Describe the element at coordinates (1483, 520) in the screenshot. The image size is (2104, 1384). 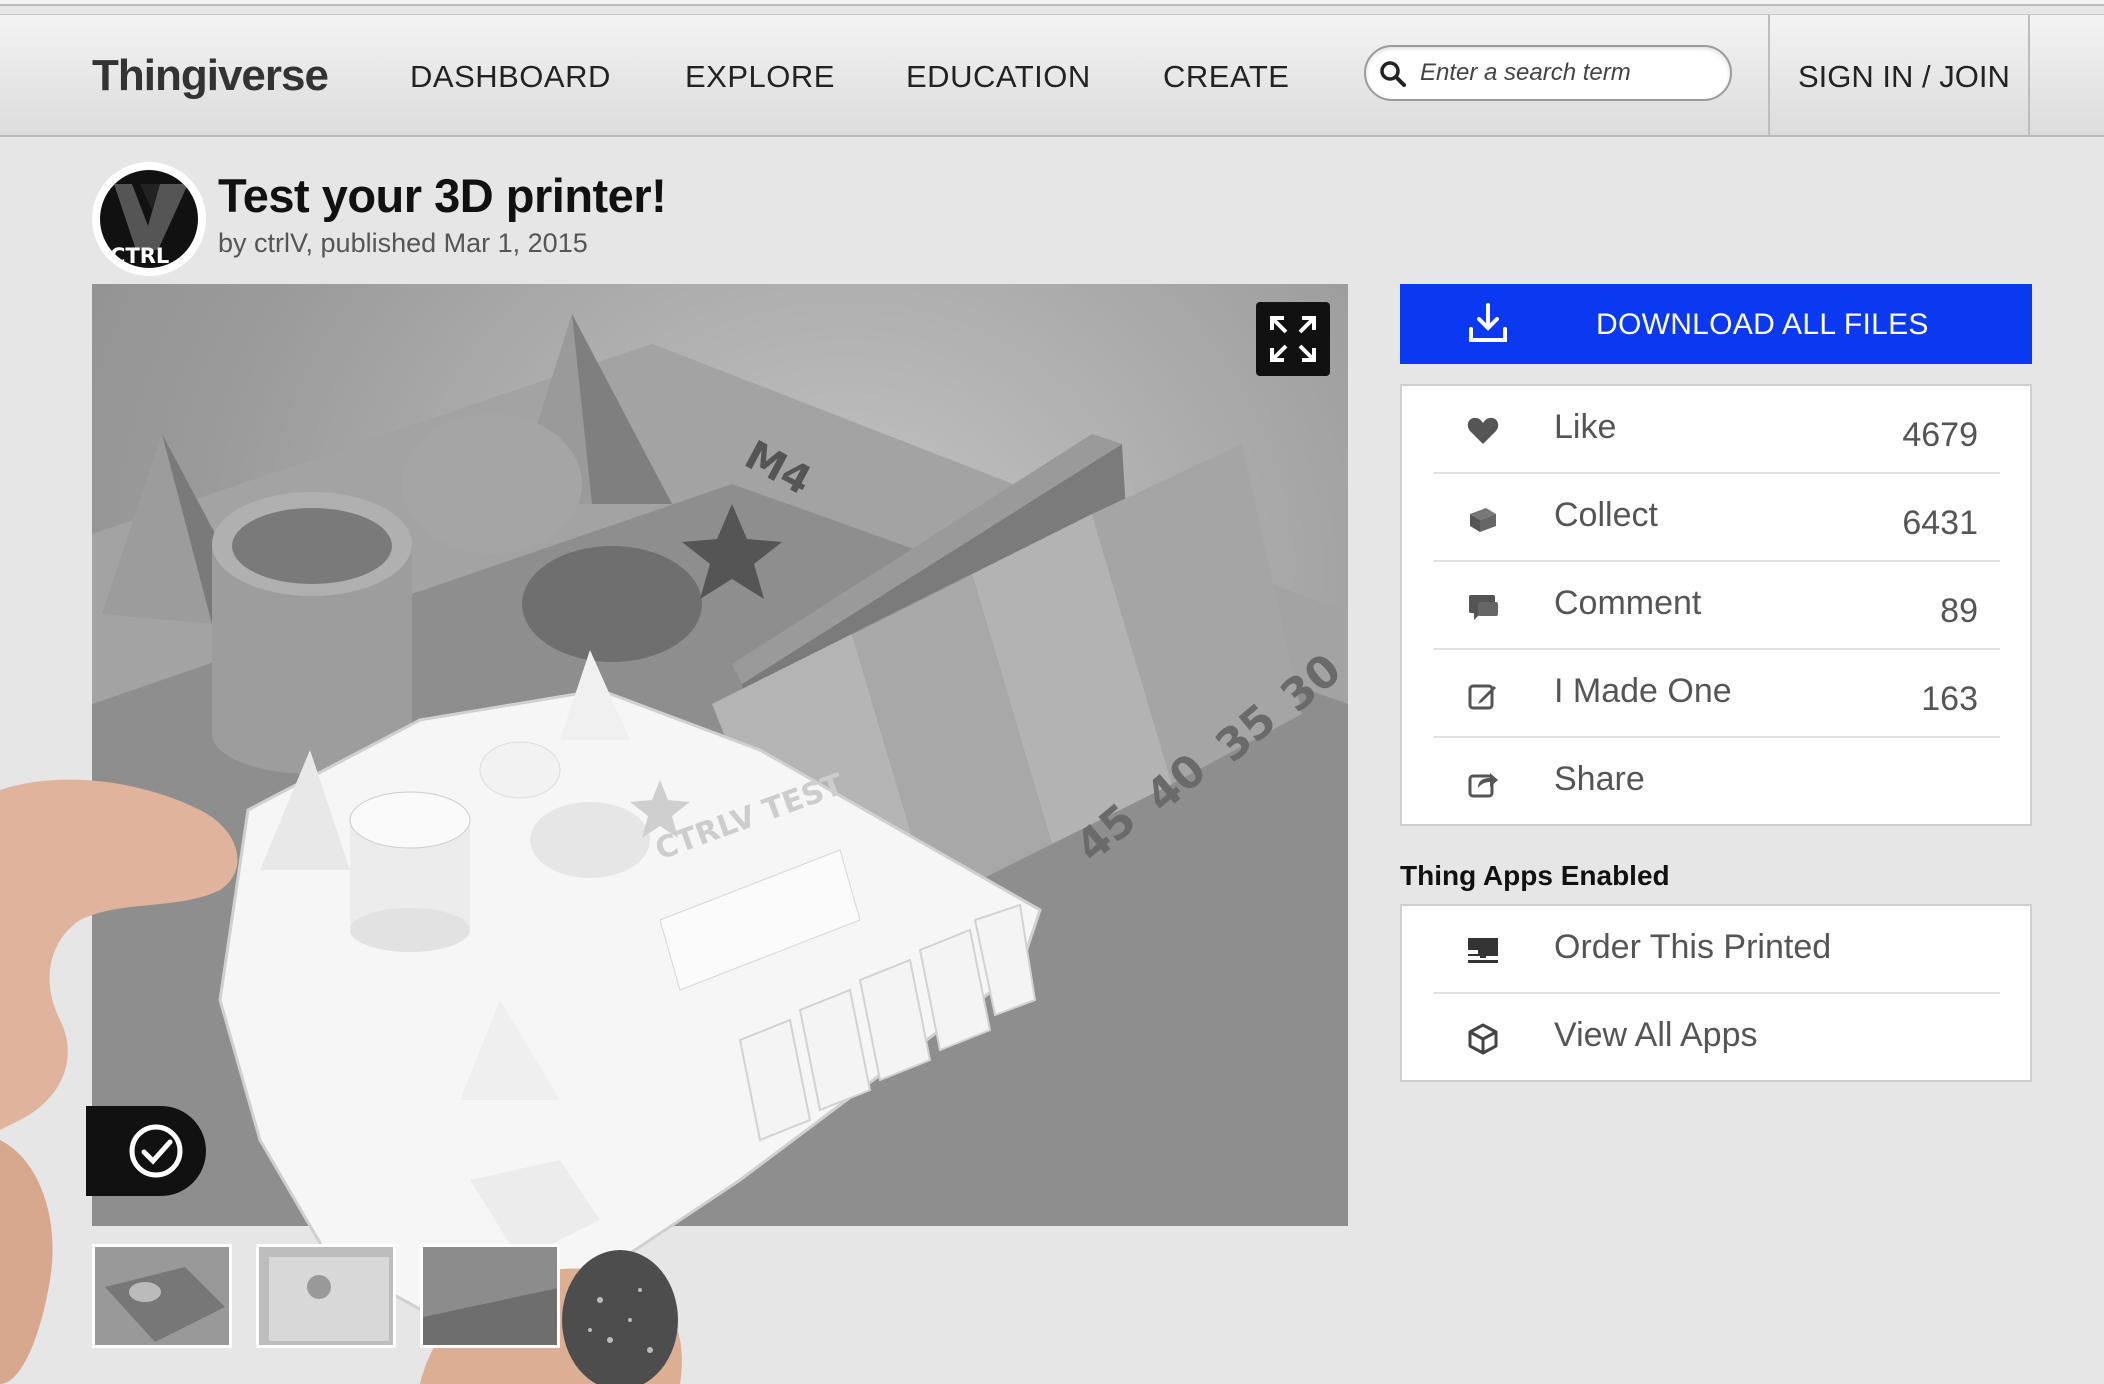
I see `collect-icon` at that location.